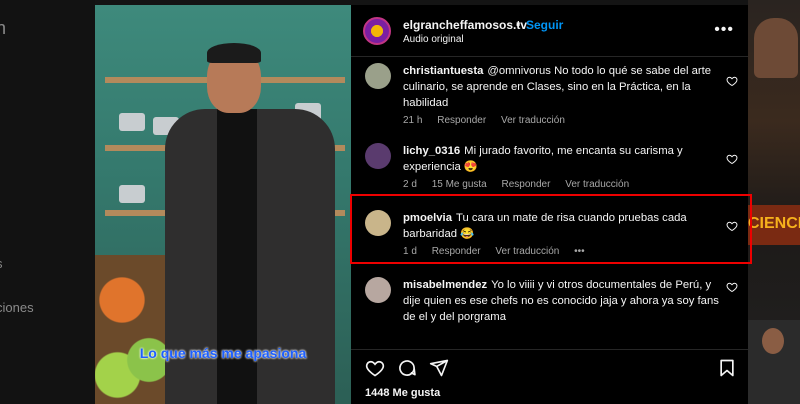 This screenshot has height=404, width=800. I want to click on comment-likes: 15 Me gusta, so click(459, 184).